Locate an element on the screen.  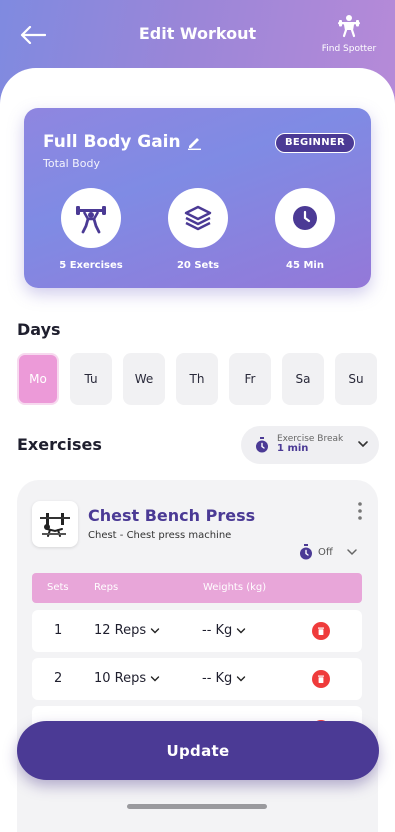
level-badge: BEGINNER is located at coordinates (314, 143).